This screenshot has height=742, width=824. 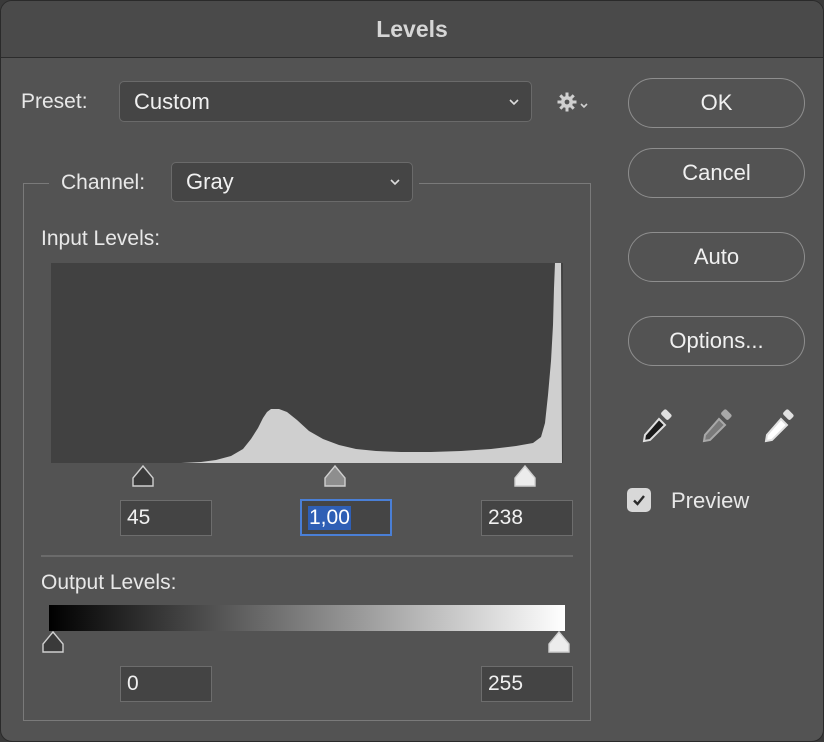 I want to click on cancel-button-label: Cancel, so click(x=716, y=172).